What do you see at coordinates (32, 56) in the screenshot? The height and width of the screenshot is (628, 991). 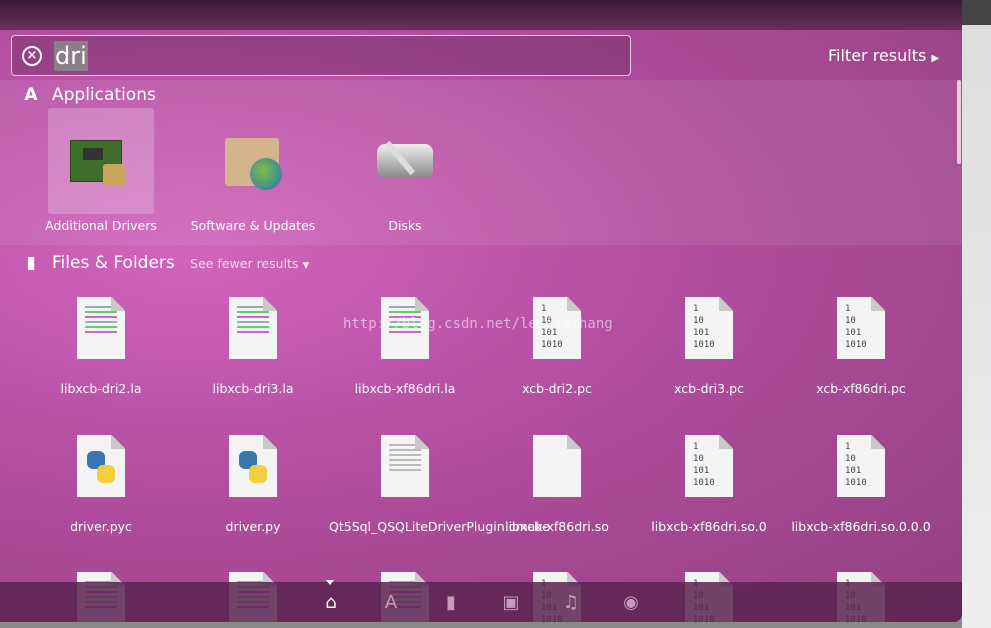 I see `clear-search-icon: ×` at bounding box center [32, 56].